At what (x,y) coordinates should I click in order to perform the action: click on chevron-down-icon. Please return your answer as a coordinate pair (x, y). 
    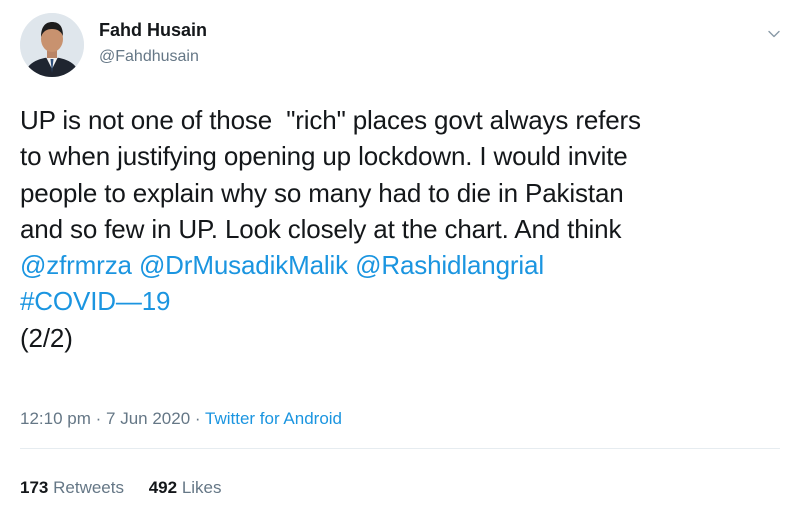
    Looking at the image, I should click on (774, 34).